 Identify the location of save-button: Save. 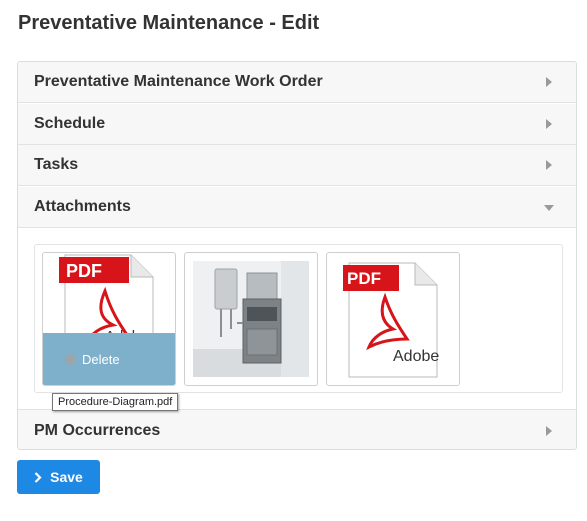
(58, 477).